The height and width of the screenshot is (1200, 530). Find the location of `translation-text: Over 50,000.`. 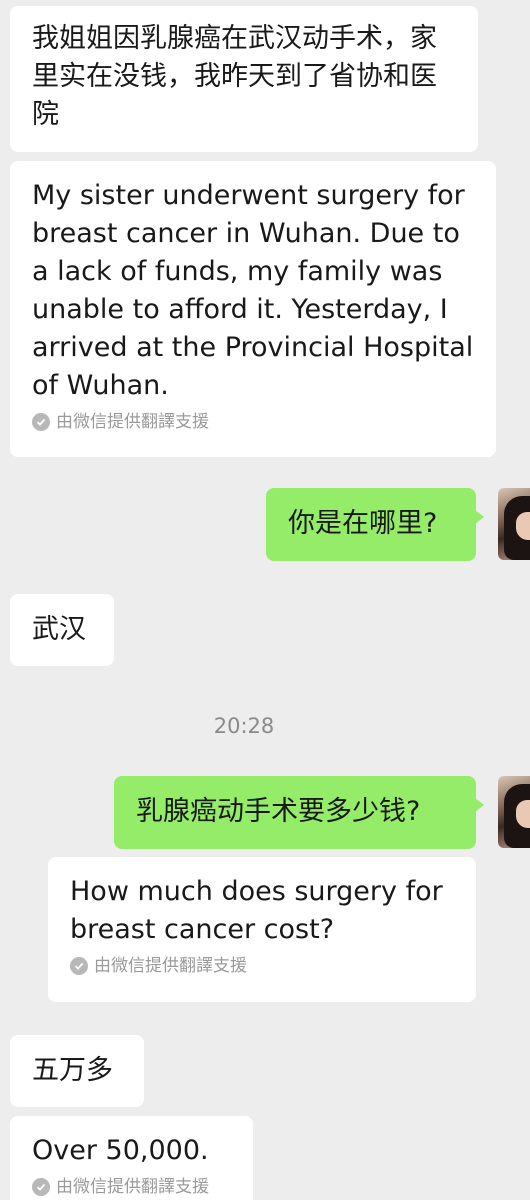

translation-text: Over 50,000. is located at coordinates (120, 1150).